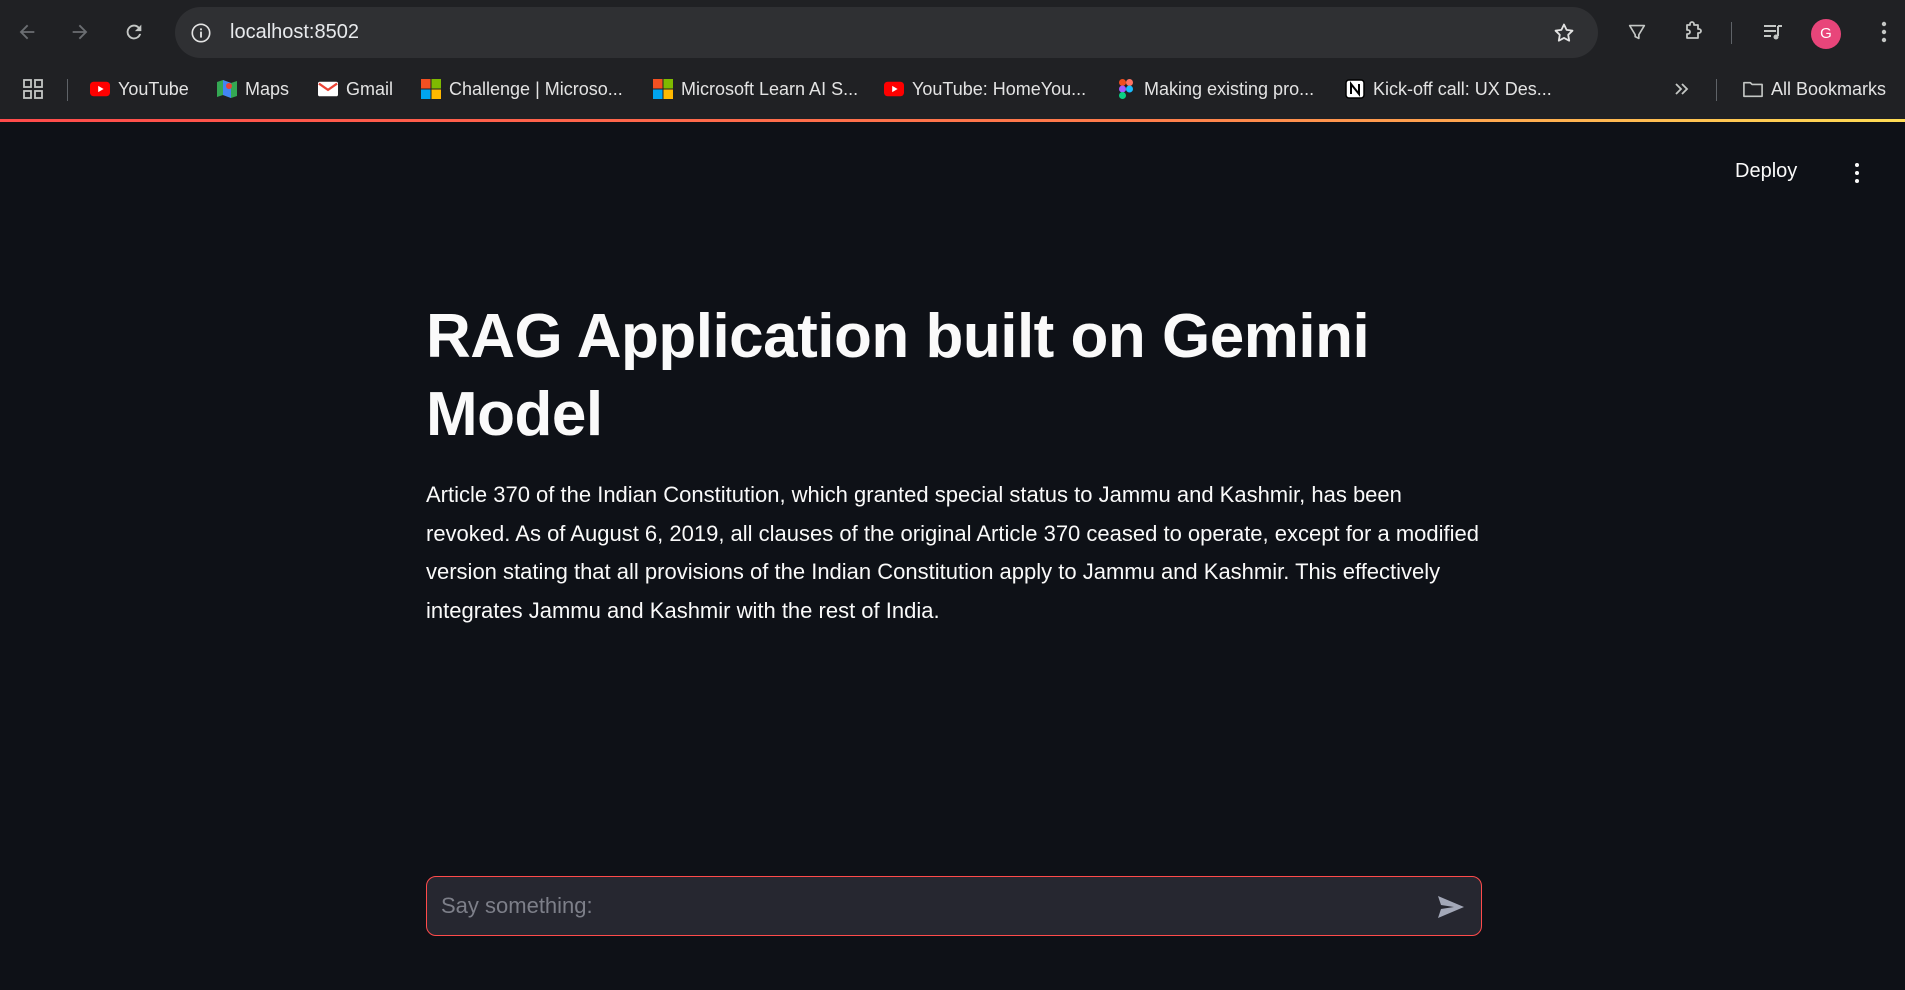 The image size is (1905, 990). I want to click on all-bookmarks-button: All Bookmarks, so click(1814, 89).